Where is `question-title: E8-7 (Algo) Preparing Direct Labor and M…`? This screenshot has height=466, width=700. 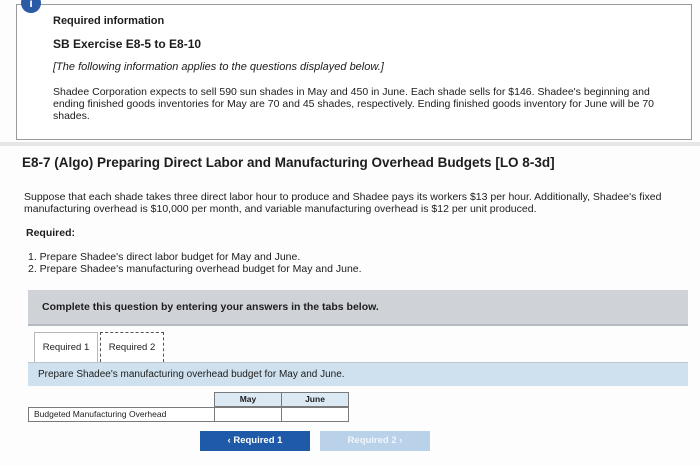
question-title: E8-7 (Algo) Preparing Direct Labor and M… is located at coordinates (288, 162).